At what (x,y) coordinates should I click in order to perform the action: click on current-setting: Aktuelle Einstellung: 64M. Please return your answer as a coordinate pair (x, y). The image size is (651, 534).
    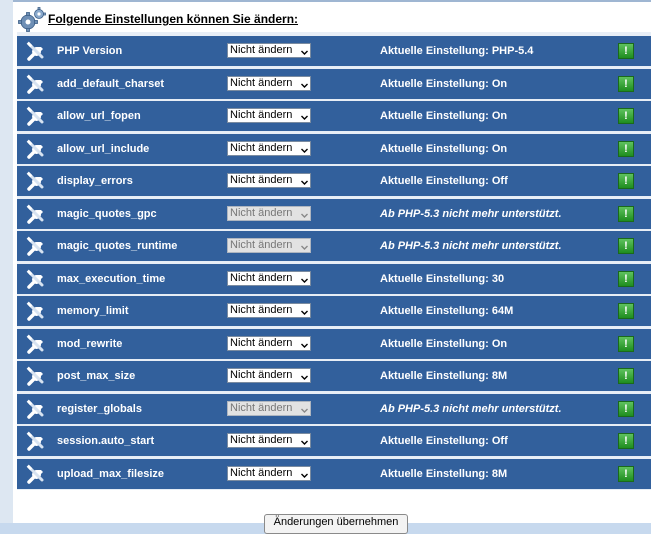
    Looking at the image, I should click on (447, 311).